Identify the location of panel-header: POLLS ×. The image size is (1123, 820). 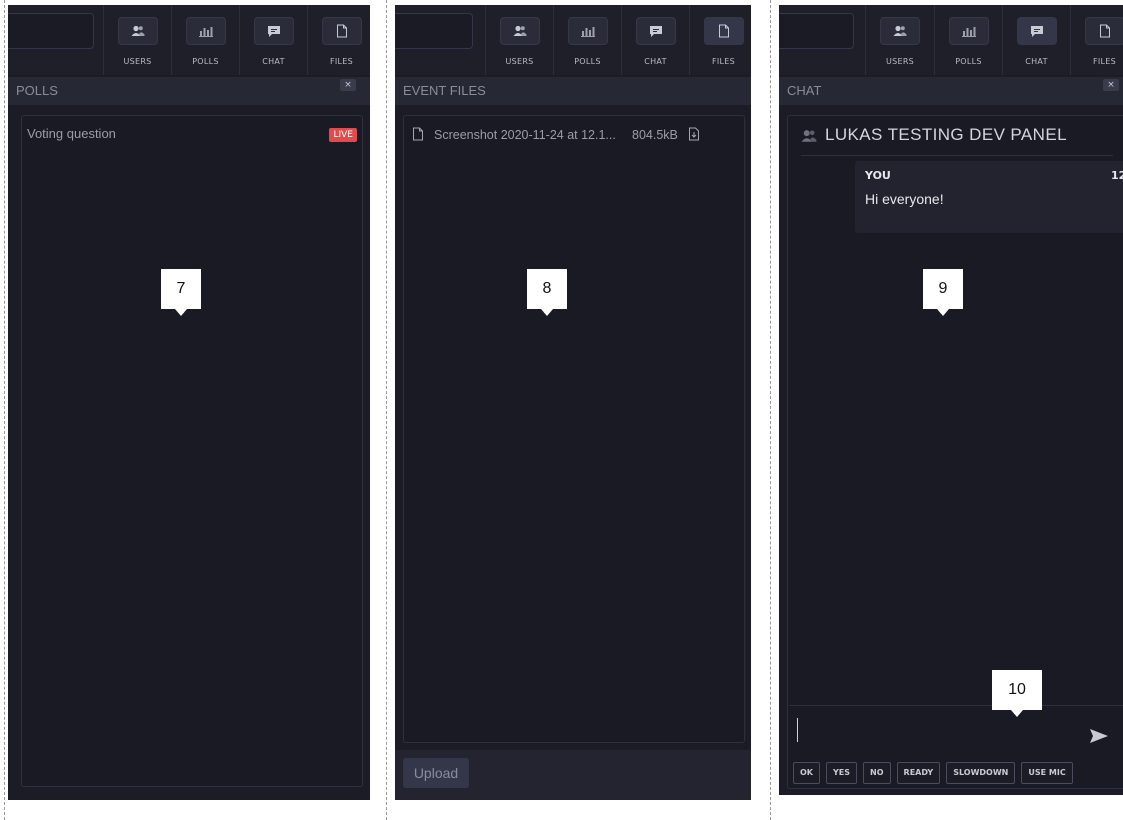
(189, 91).